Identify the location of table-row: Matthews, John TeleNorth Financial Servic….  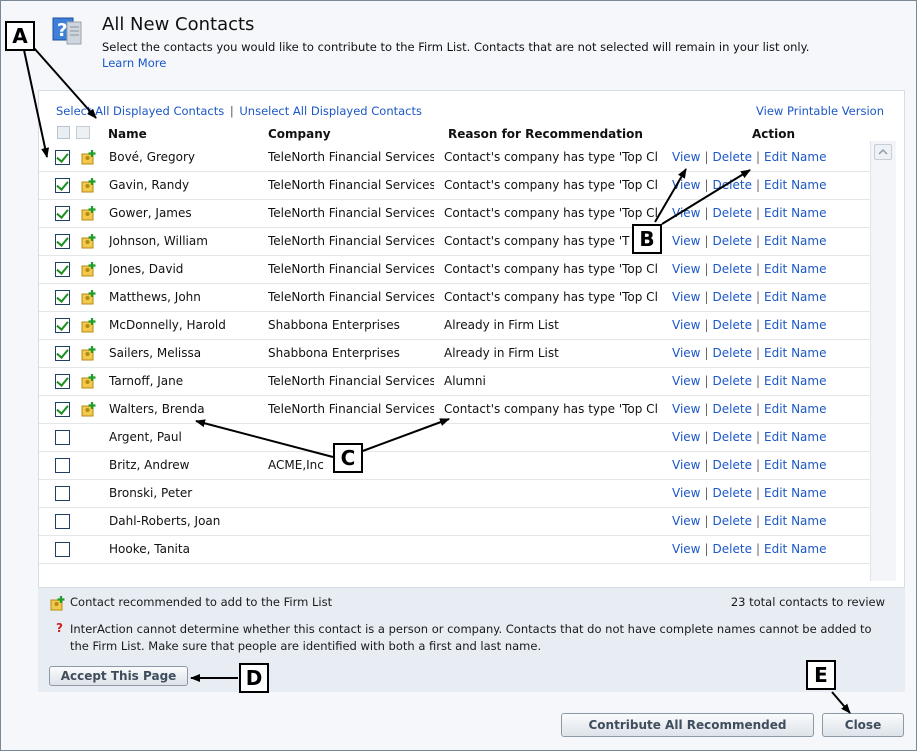
(454, 298).